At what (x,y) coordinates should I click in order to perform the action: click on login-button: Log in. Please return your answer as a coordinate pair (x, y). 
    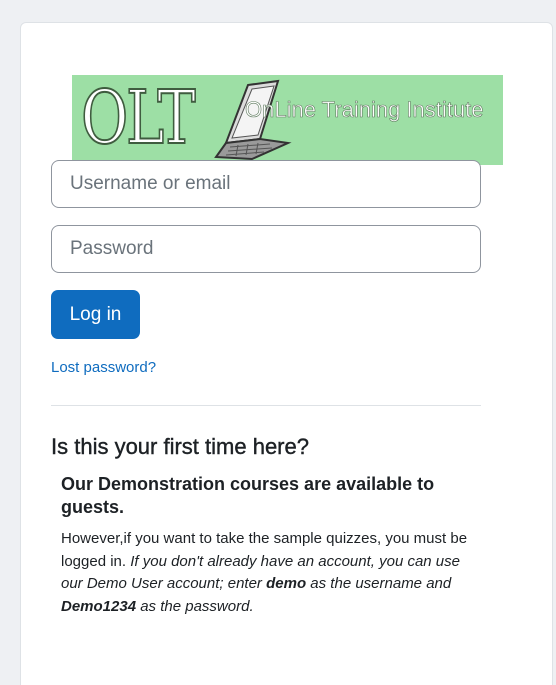
    Looking at the image, I should click on (95, 314).